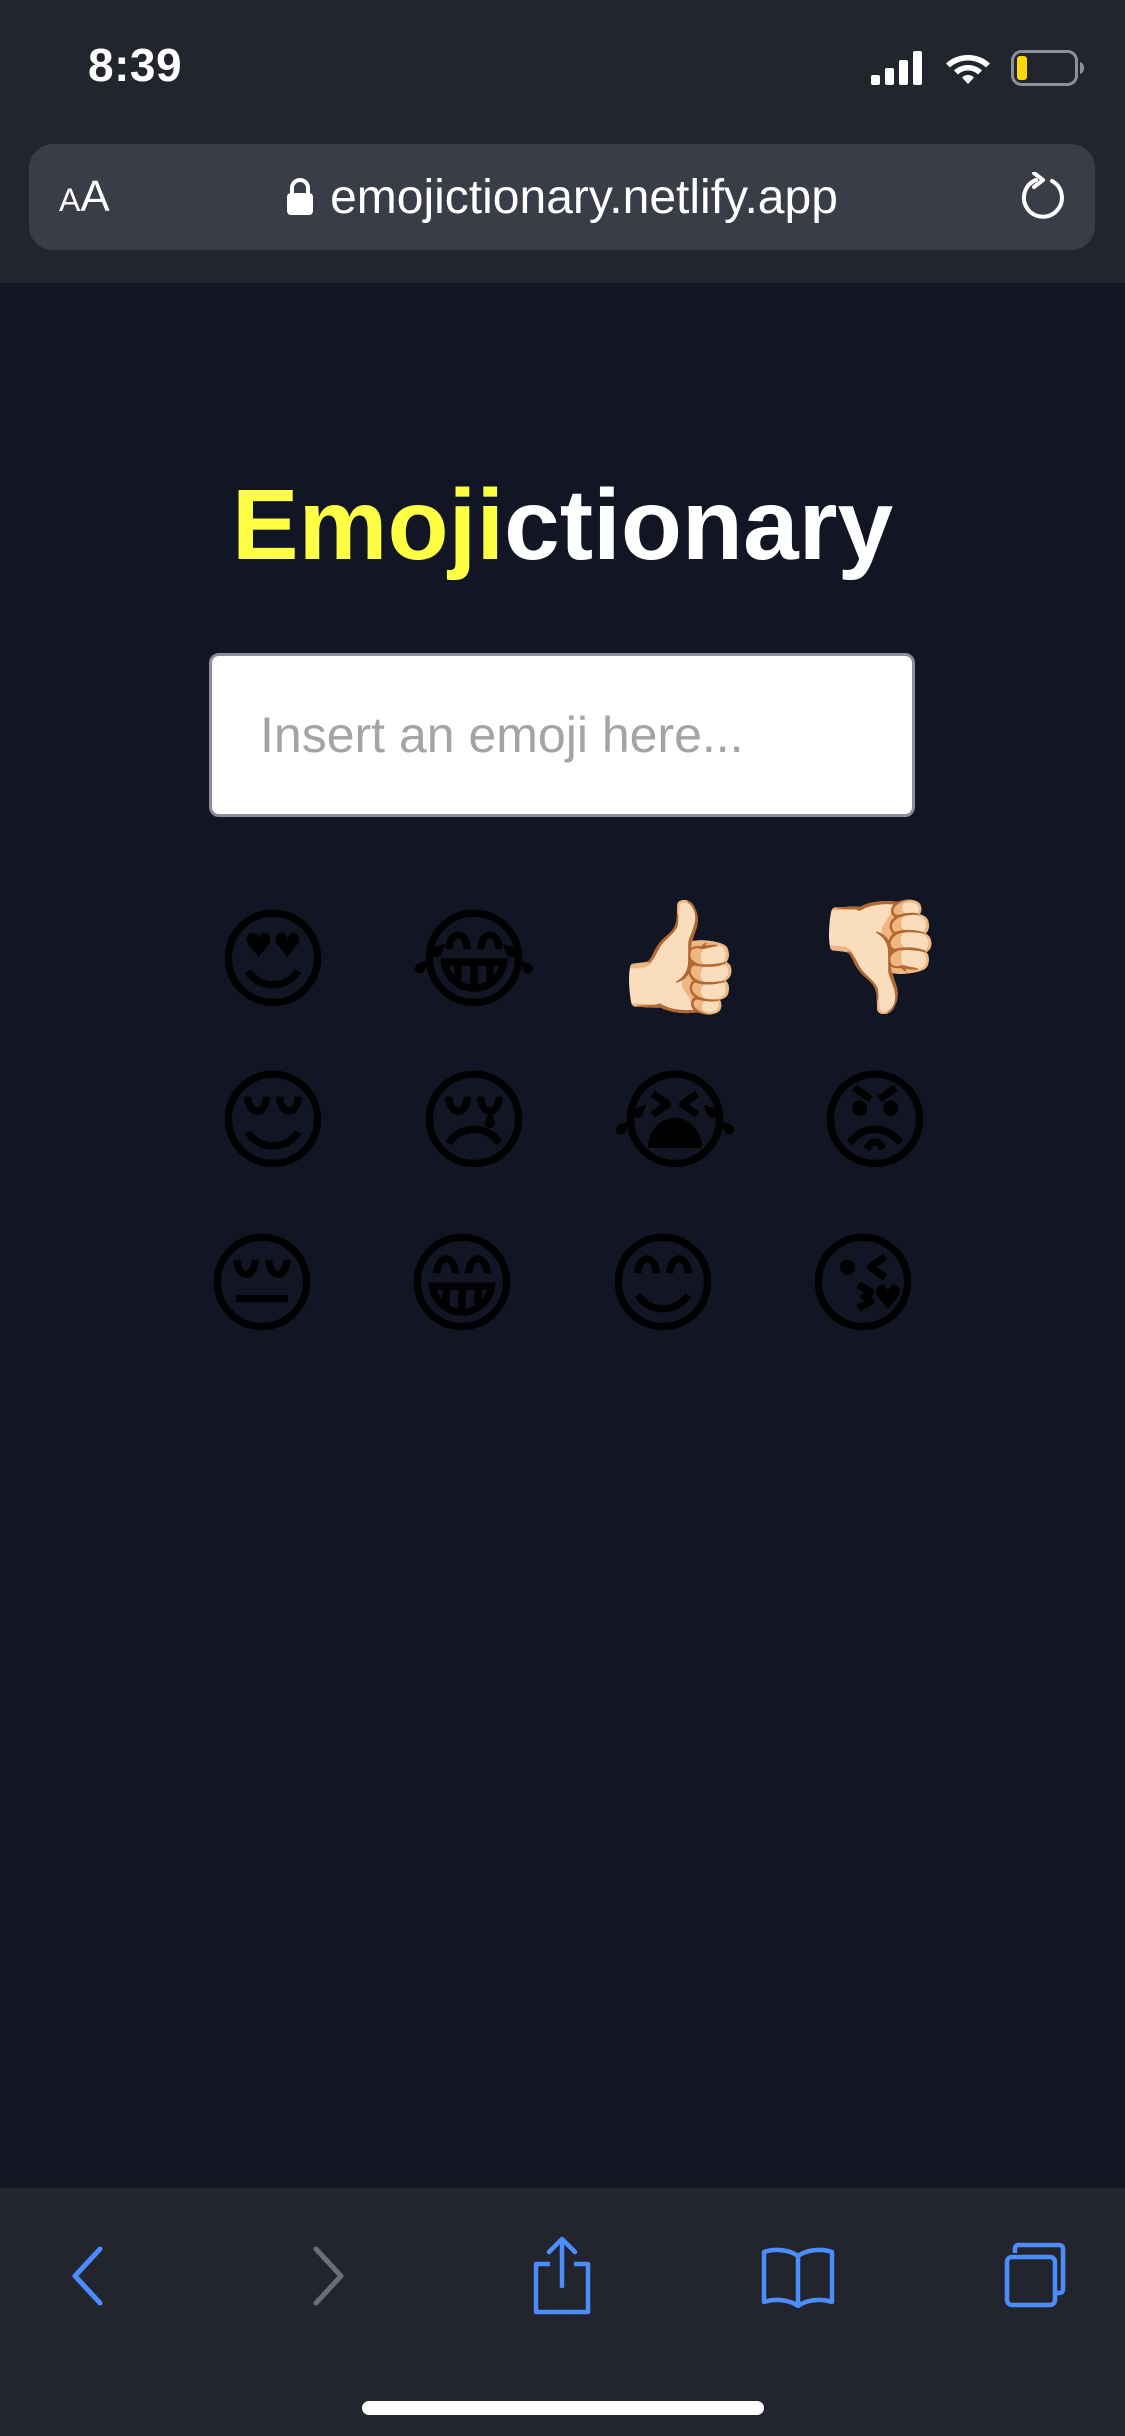 The width and height of the screenshot is (1125, 2436). What do you see at coordinates (273, 1121) in the screenshot?
I see `emoji-relieved-face: 😌` at bounding box center [273, 1121].